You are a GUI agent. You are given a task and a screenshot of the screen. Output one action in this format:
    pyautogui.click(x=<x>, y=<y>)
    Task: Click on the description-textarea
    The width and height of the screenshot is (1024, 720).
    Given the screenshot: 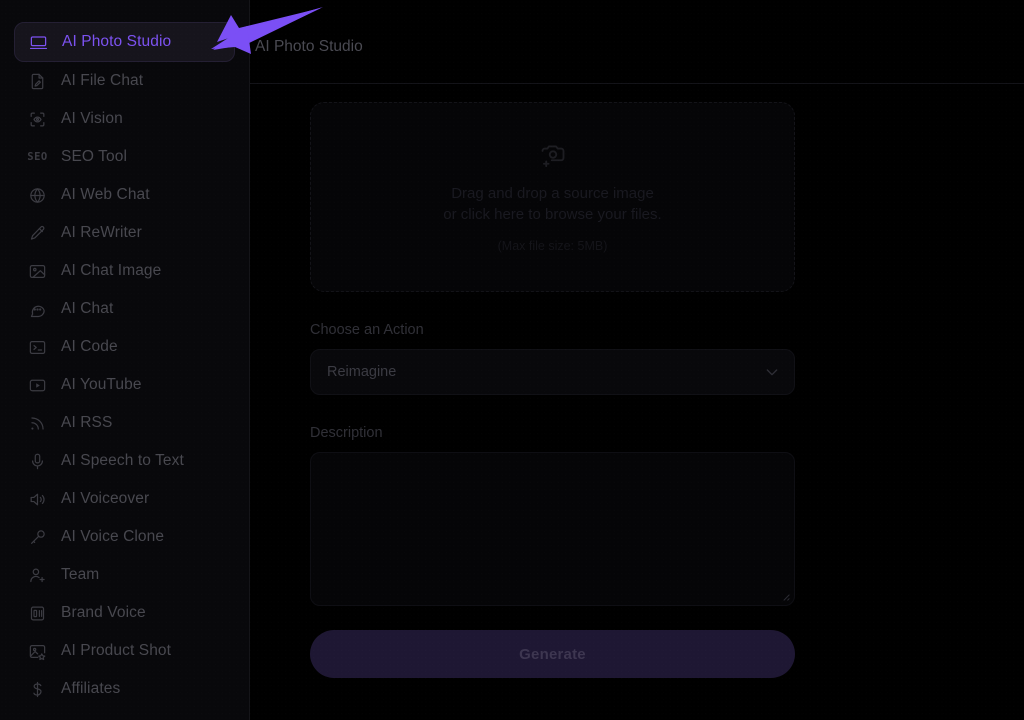 What is the action you would take?
    pyautogui.click(x=552, y=529)
    